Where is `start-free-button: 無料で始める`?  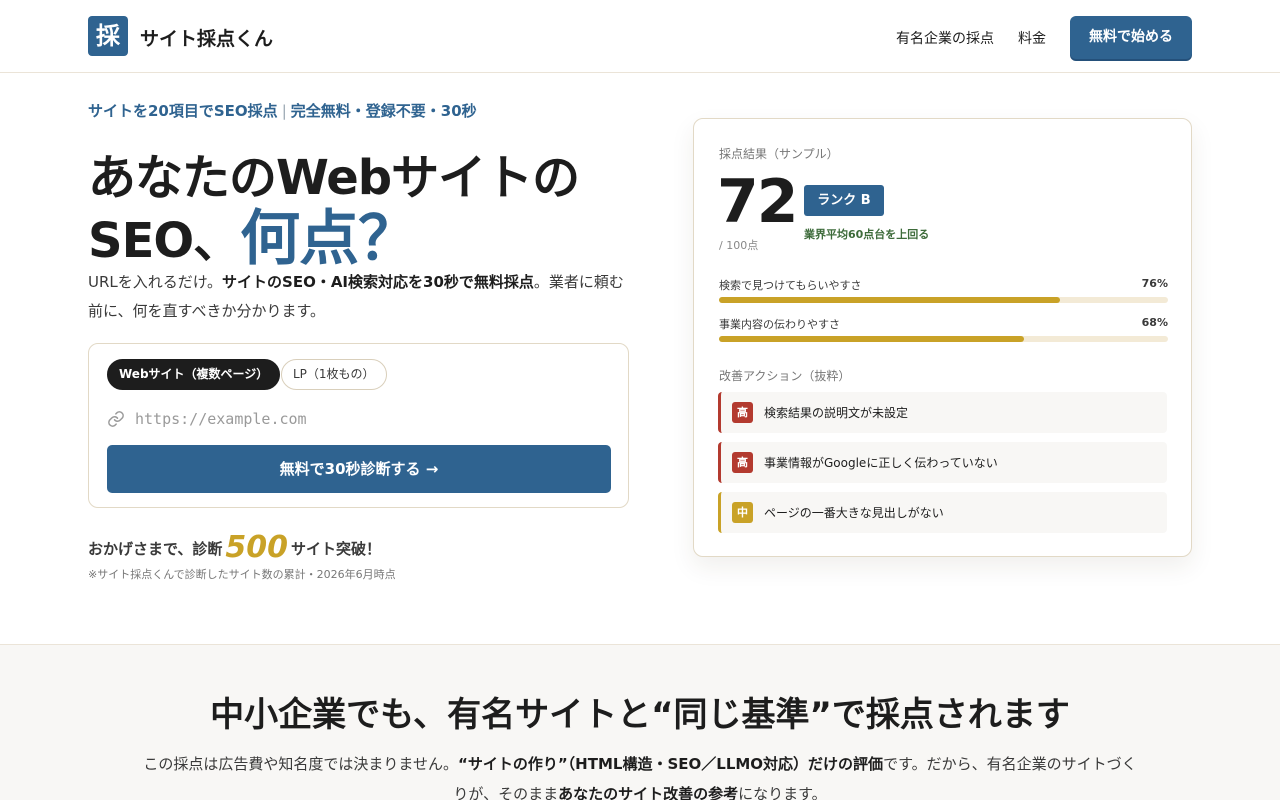 start-free-button: 無料で始める is located at coordinates (1131, 37).